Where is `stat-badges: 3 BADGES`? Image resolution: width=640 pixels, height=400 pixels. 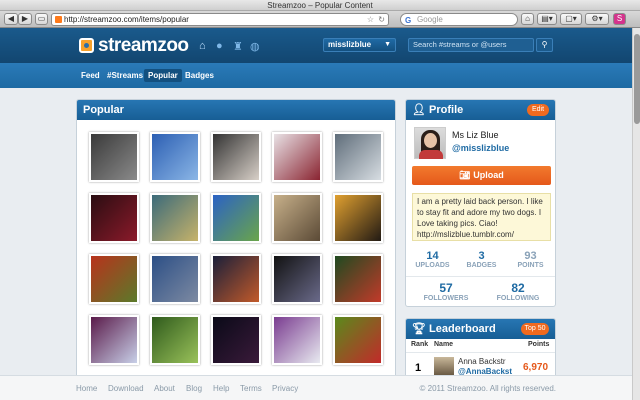
stat-badges: 3 BADGES is located at coordinates (481, 259).